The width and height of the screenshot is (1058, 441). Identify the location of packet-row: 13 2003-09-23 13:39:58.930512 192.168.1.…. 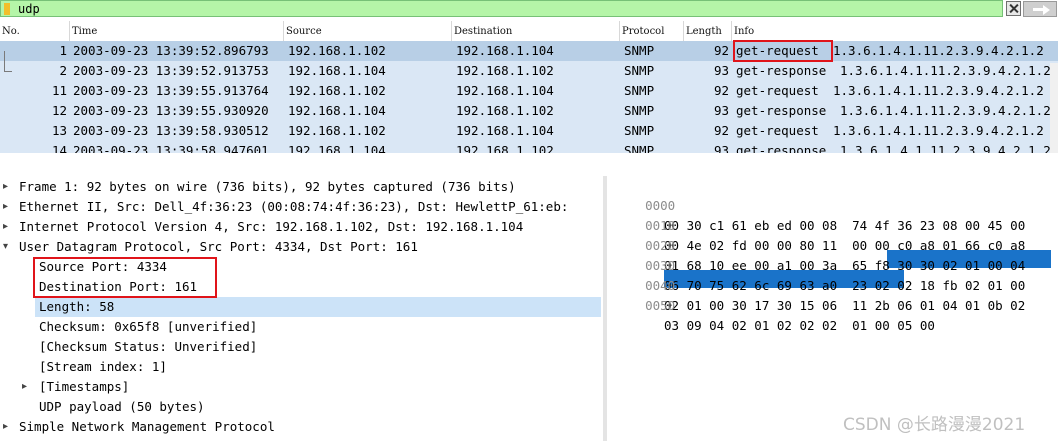
(529, 131).